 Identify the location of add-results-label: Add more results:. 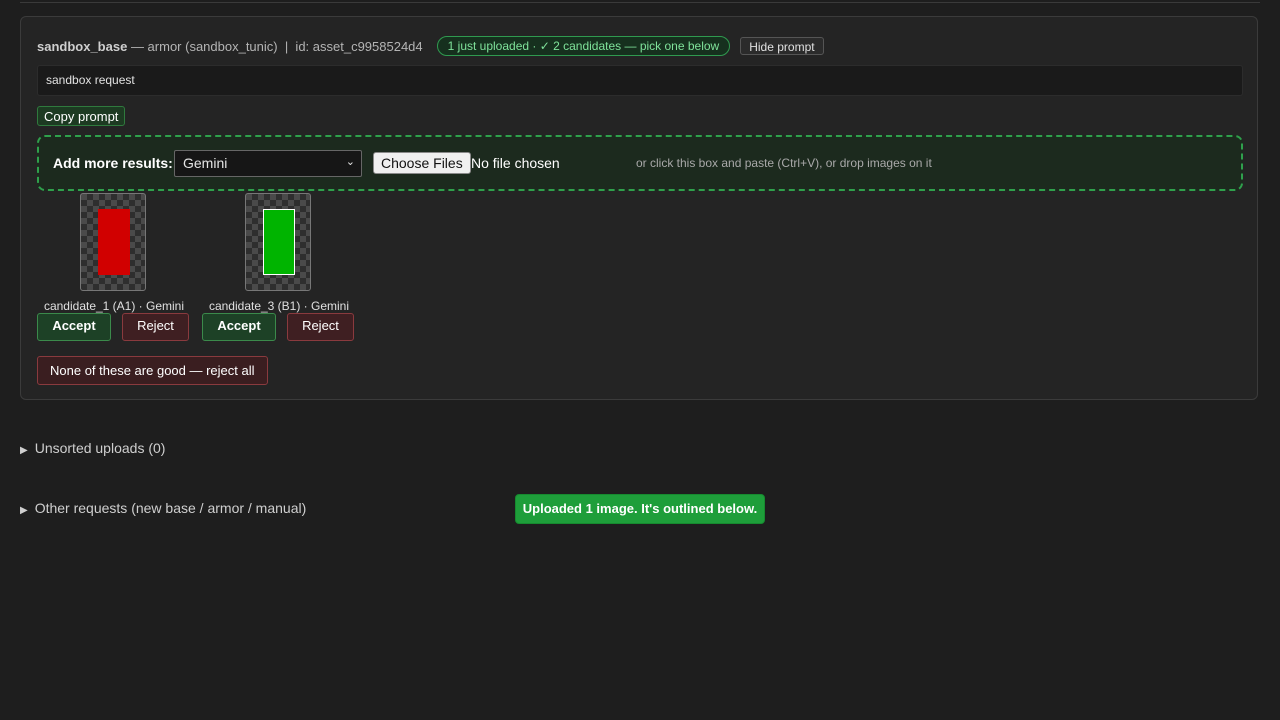
(113, 163).